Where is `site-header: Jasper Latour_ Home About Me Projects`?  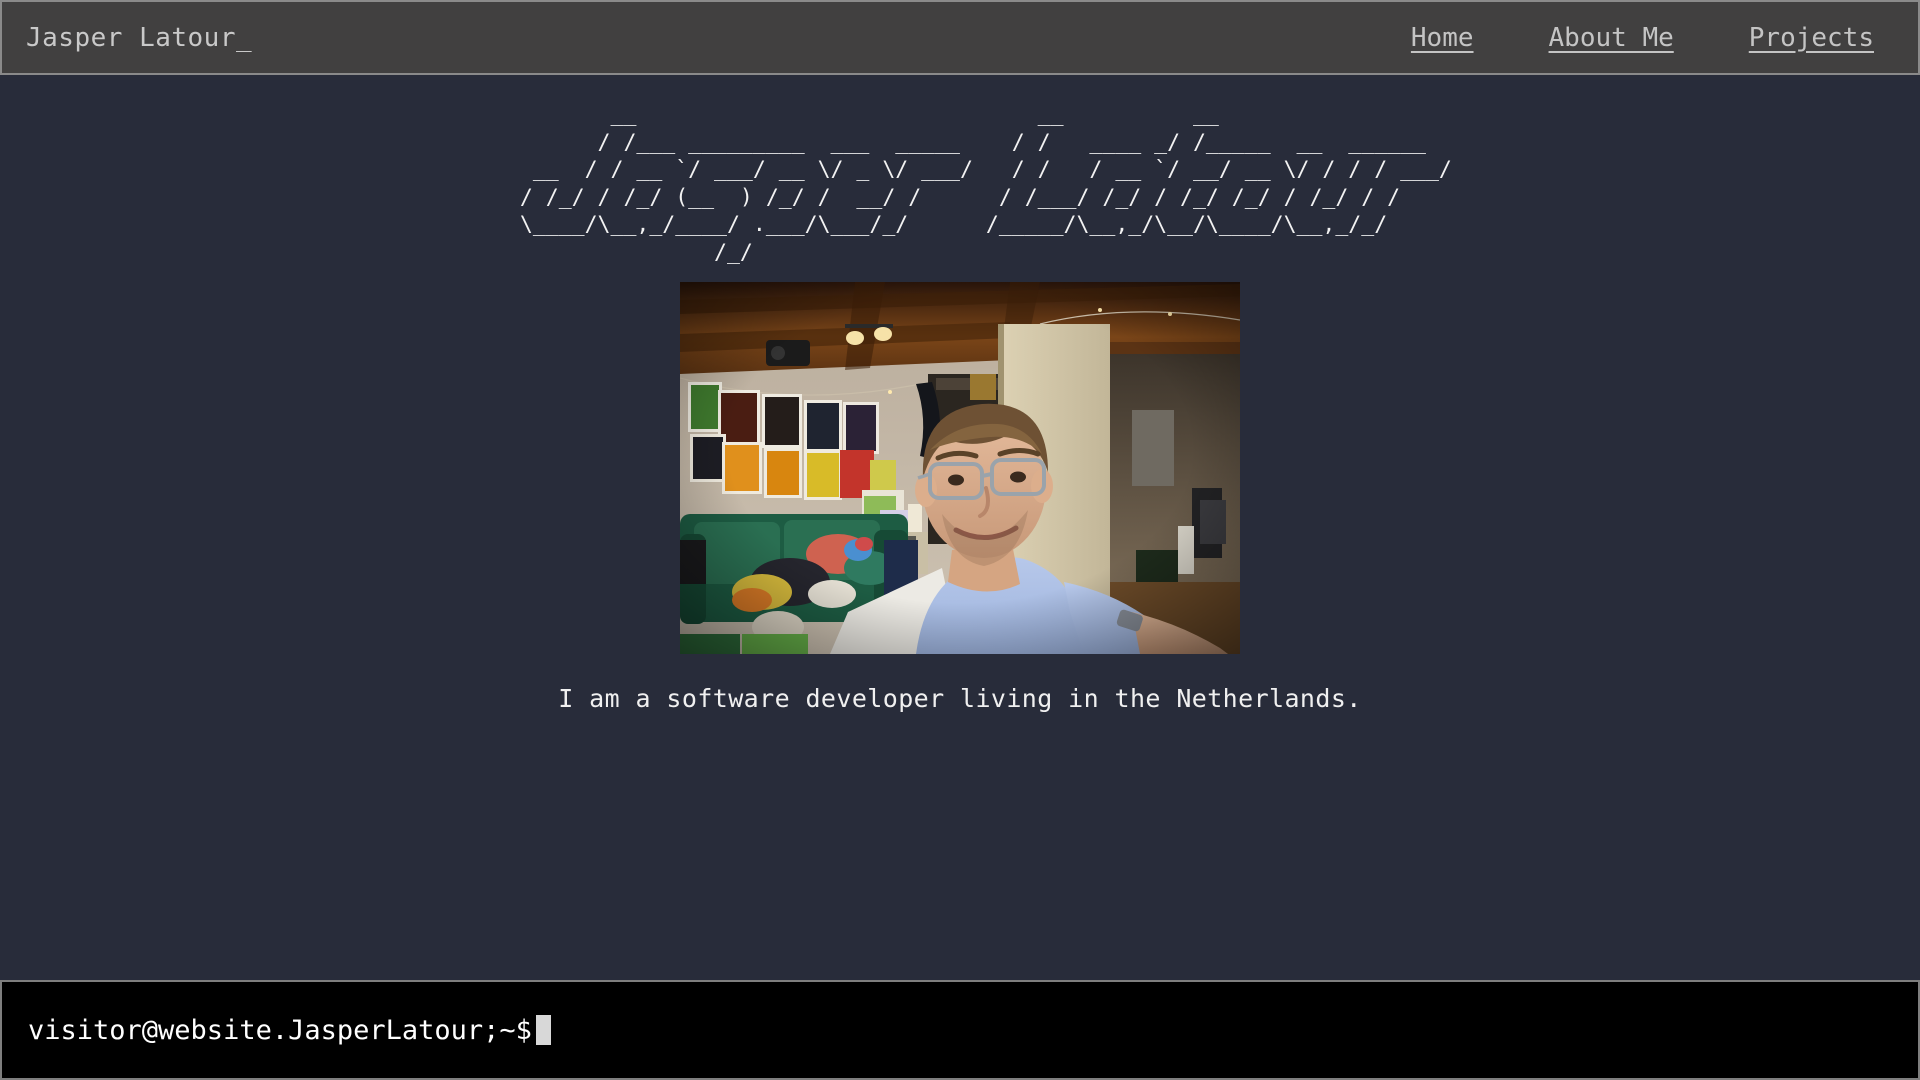
site-header: Jasper Latour_ Home About Me Projects is located at coordinates (960, 37).